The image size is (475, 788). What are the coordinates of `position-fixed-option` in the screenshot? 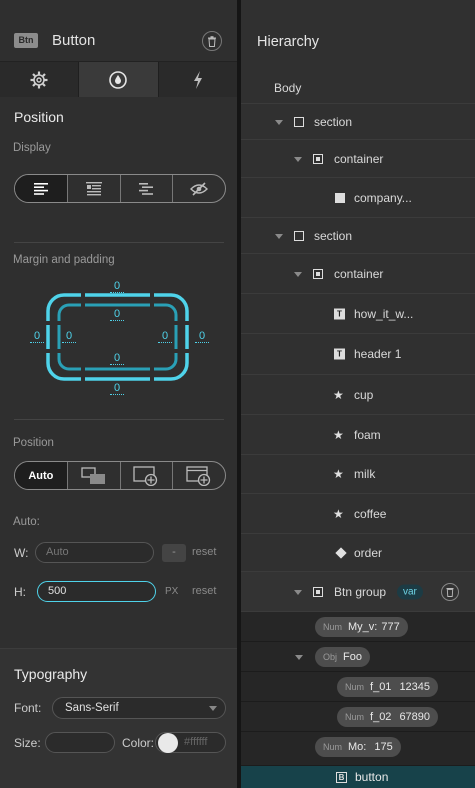 It's located at (199, 475).